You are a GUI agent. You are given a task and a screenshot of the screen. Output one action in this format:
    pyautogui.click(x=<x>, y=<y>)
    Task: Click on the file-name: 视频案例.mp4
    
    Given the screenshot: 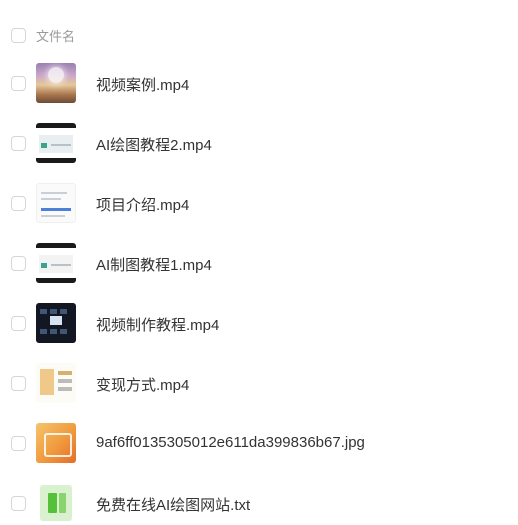 What is the action you would take?
    pyautogui.click(x=142, y=84)
    